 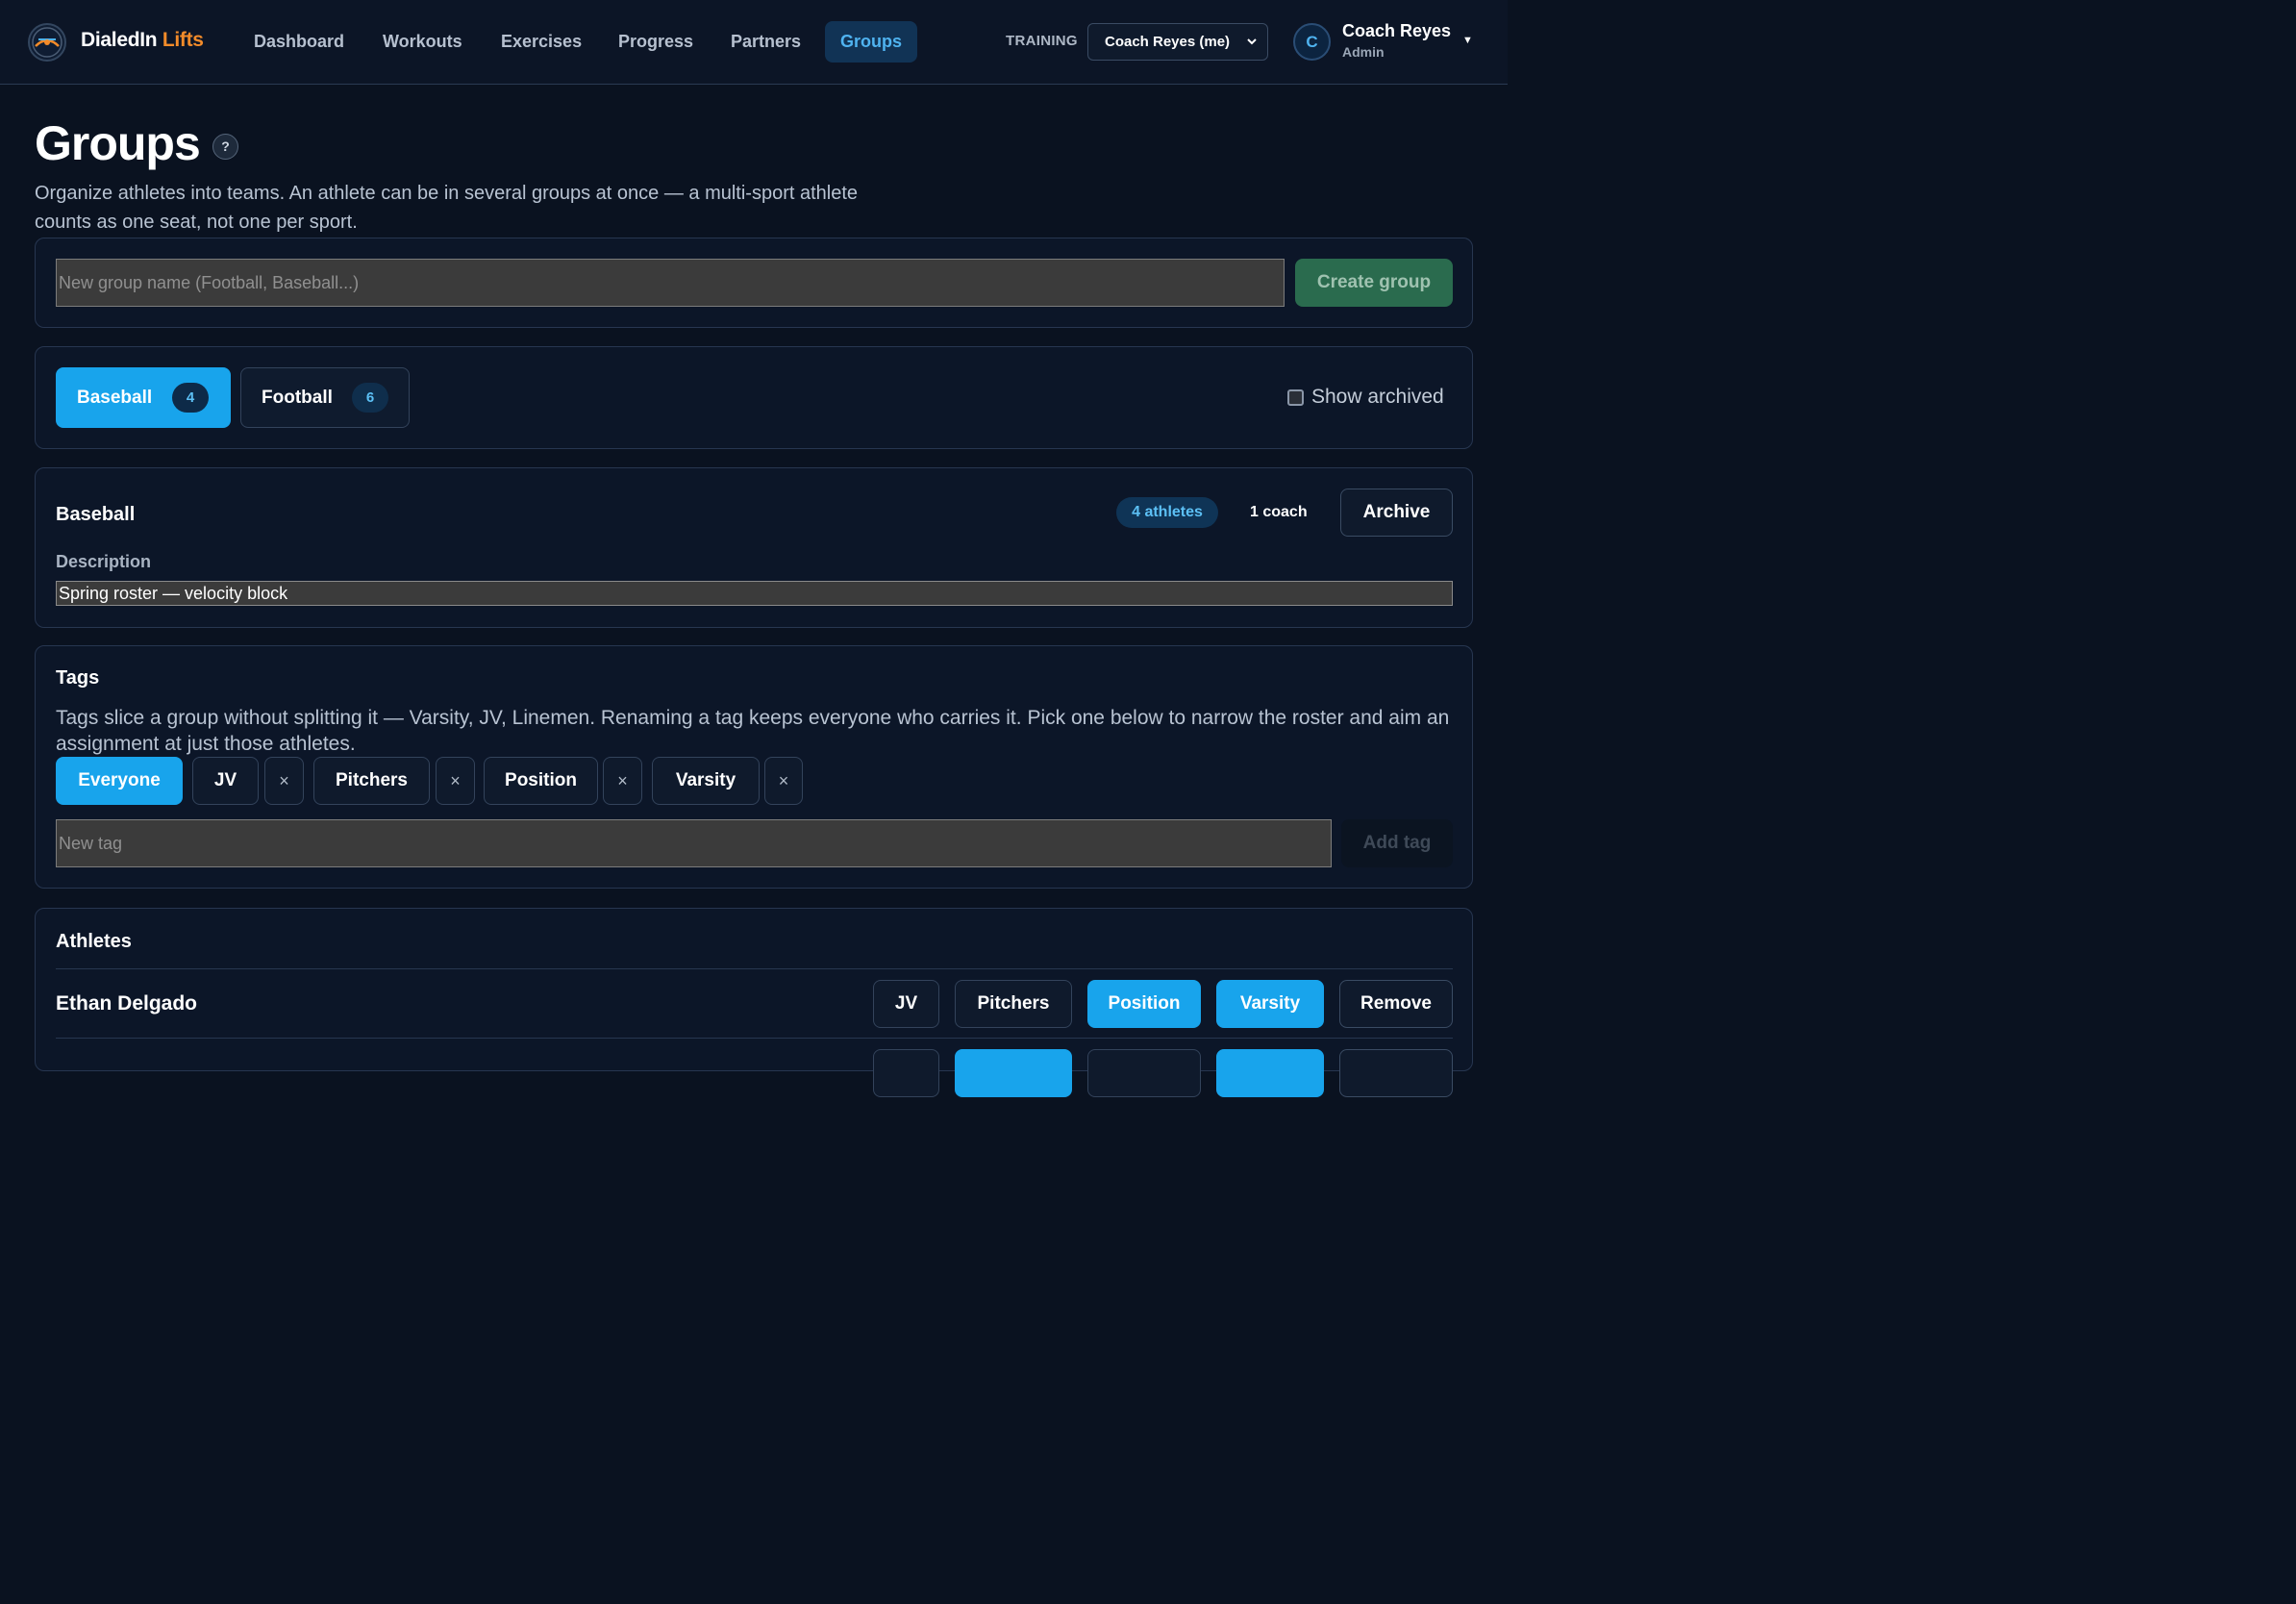 I want to click on group-tab-football: Football 6, so click(x=325, y=397).